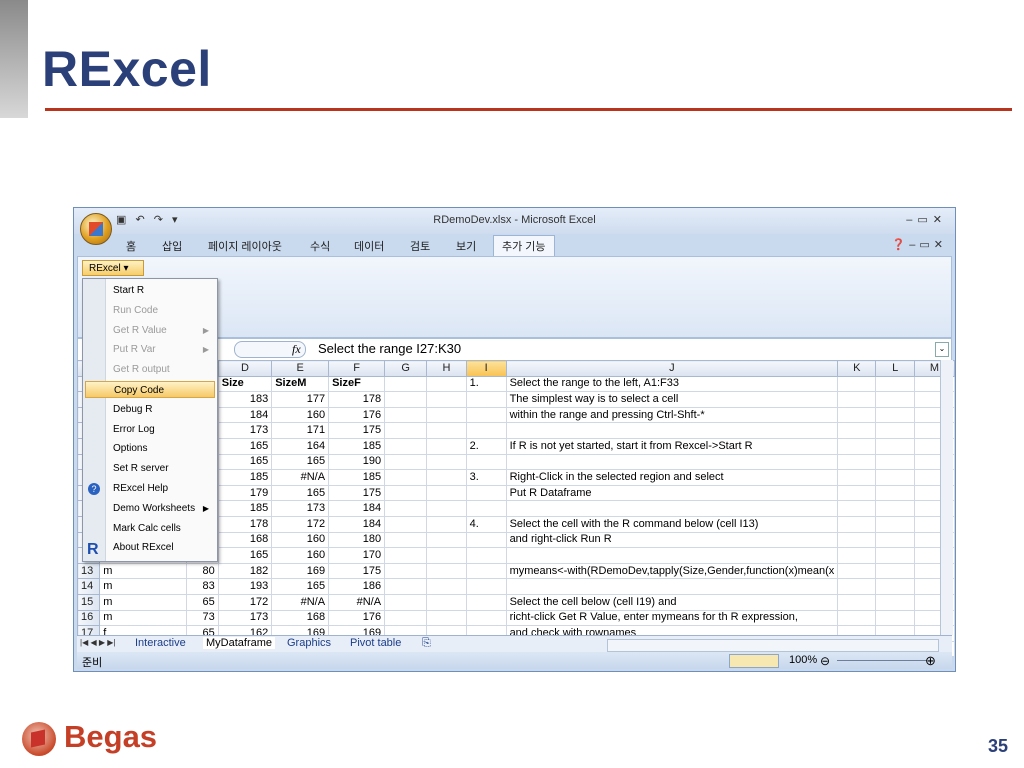 This screenshot has width=1024, height=768. I want to click on cell: 160, so click(300, 540).